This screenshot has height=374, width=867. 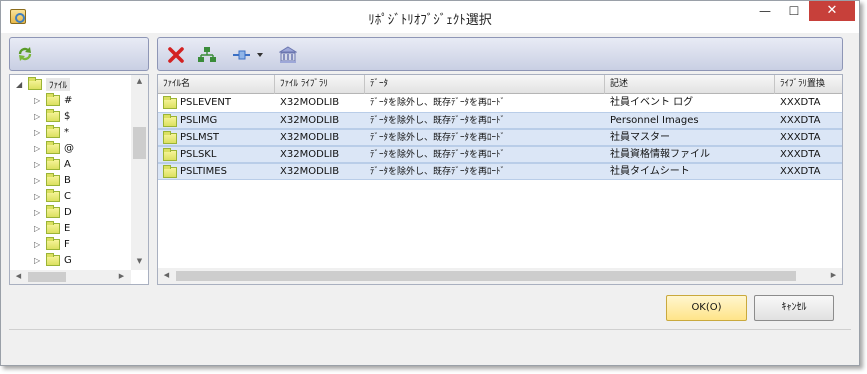 What do you see at coordinates (200, 137) in the screenshot?
I see `file-name-text: PSLMST` at bounding box center [200, 137].